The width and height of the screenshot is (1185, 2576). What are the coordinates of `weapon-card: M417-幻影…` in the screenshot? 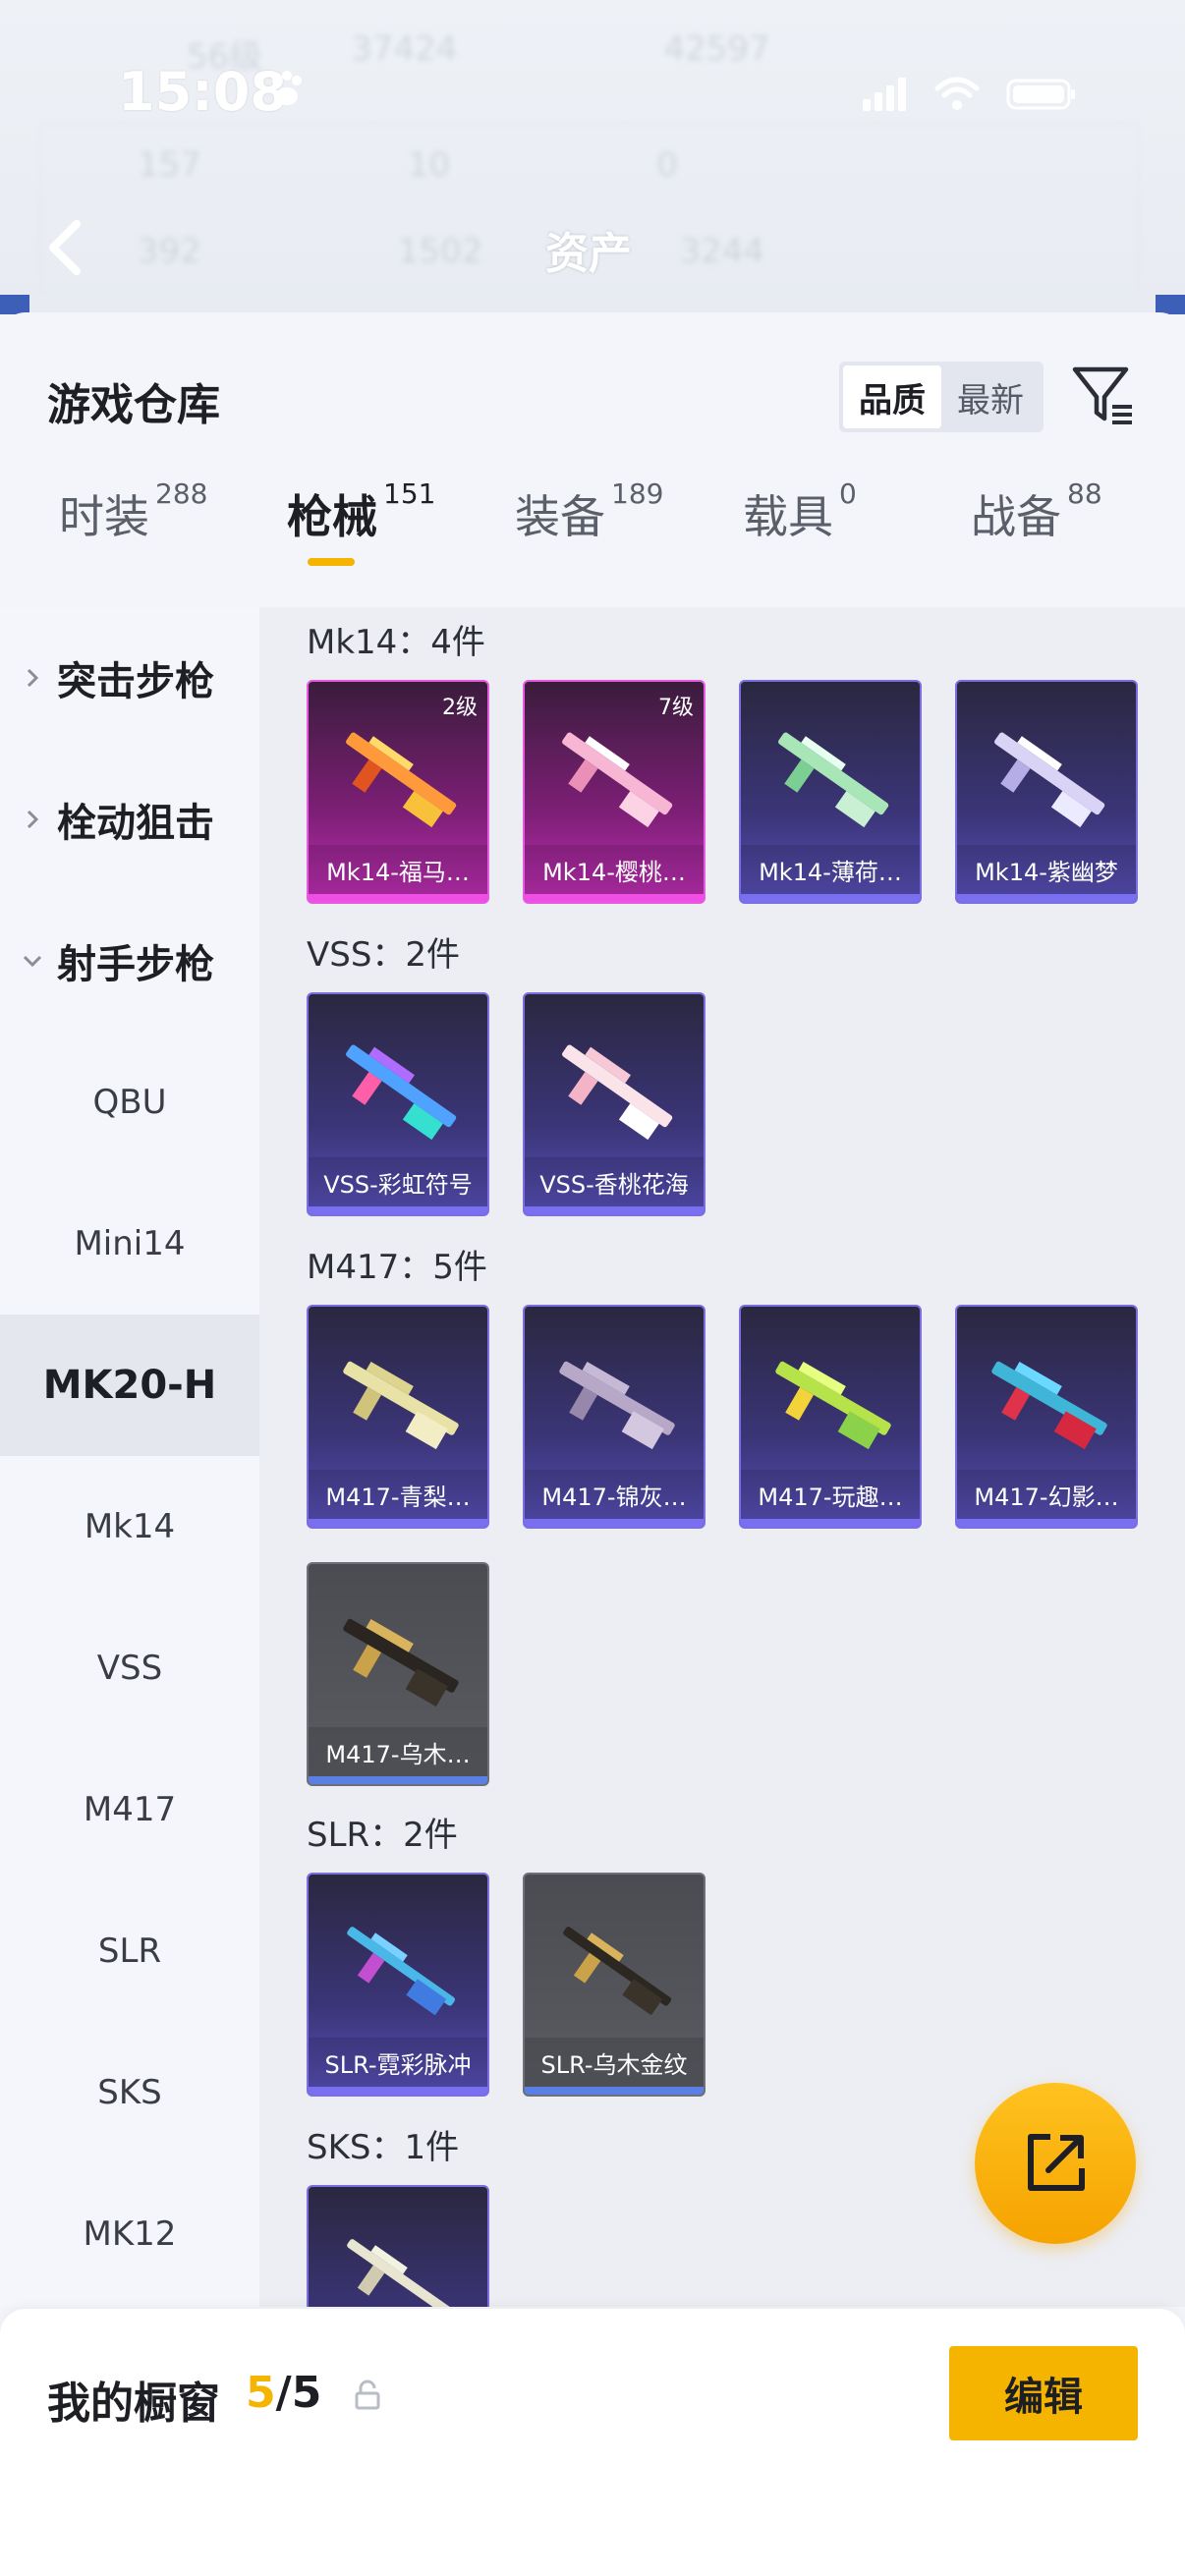 It's located at (1046, 1417).